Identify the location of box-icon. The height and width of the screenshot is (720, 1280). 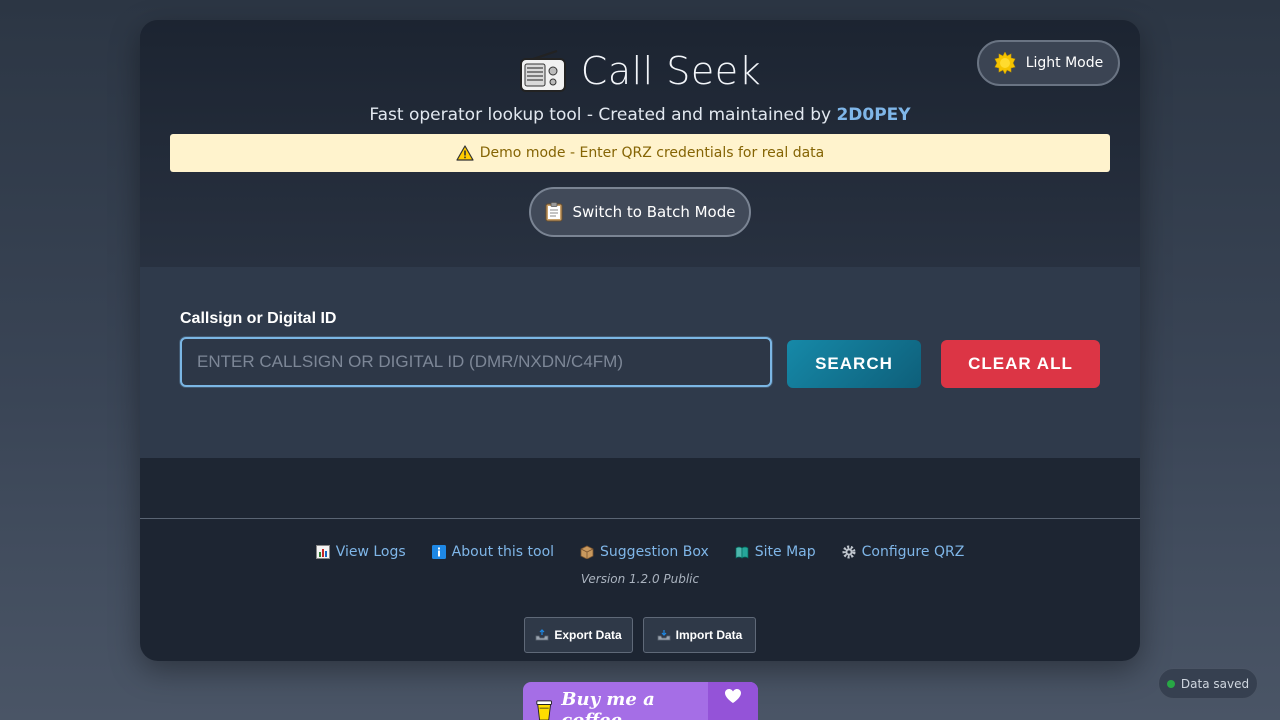
(587, 552).